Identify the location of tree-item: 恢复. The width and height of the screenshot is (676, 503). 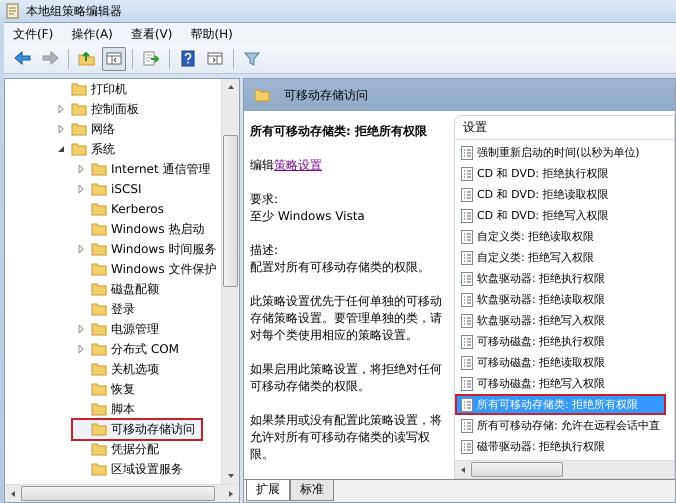
(105, 389).